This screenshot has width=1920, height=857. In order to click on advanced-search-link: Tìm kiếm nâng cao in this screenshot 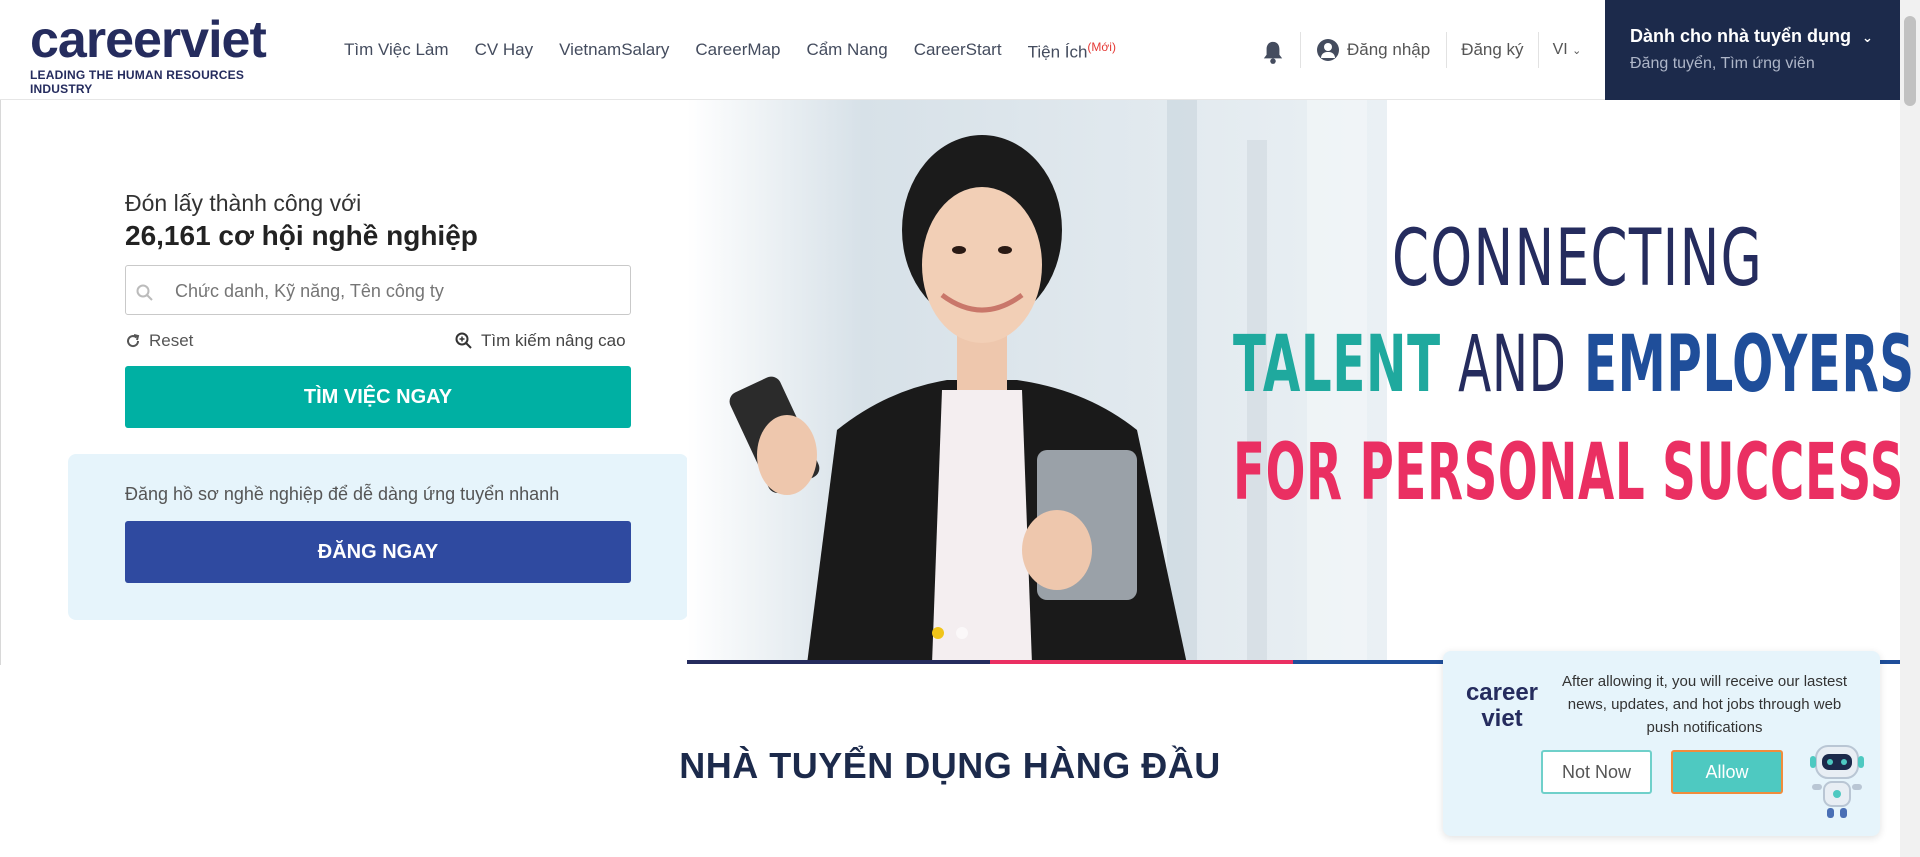, I will do `click(540, 341)`.